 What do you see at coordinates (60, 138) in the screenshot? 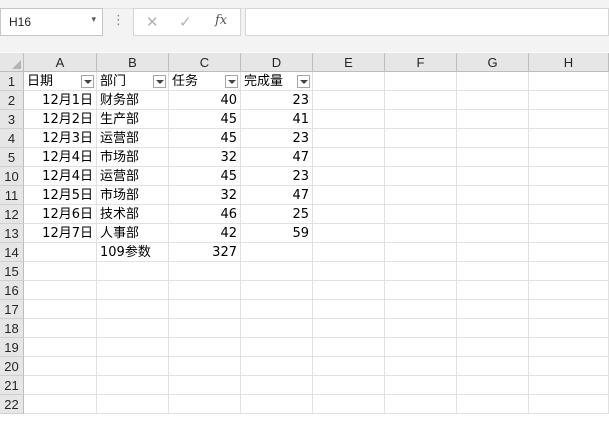
I see `data-cell: 12月3日` at bounding box center [60, 138].